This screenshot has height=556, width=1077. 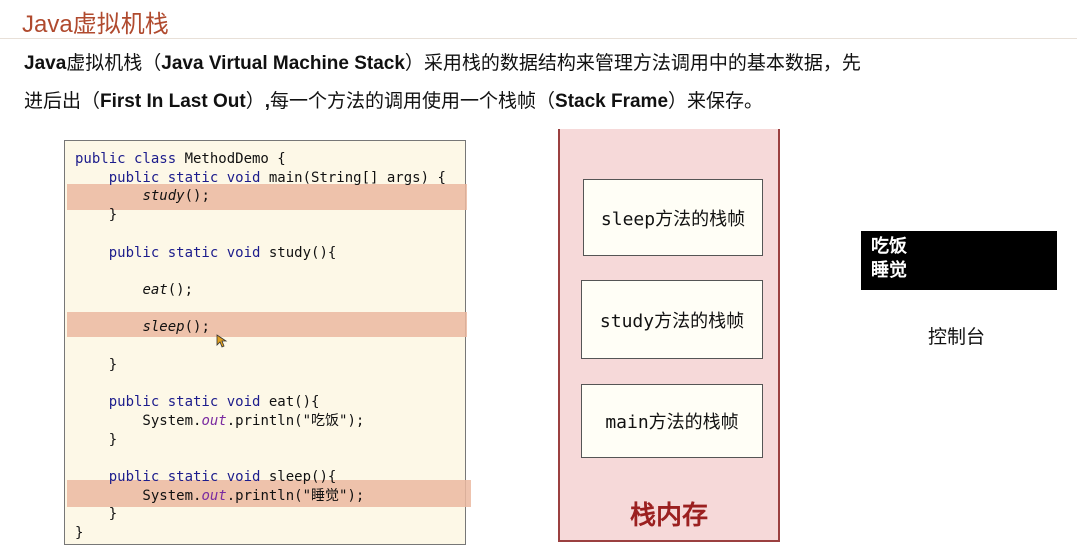 What do you see at coordinates (206, 476) in the screenshot?
I see `code-line: public static void sleep(){` at bounding box center [206, 476].